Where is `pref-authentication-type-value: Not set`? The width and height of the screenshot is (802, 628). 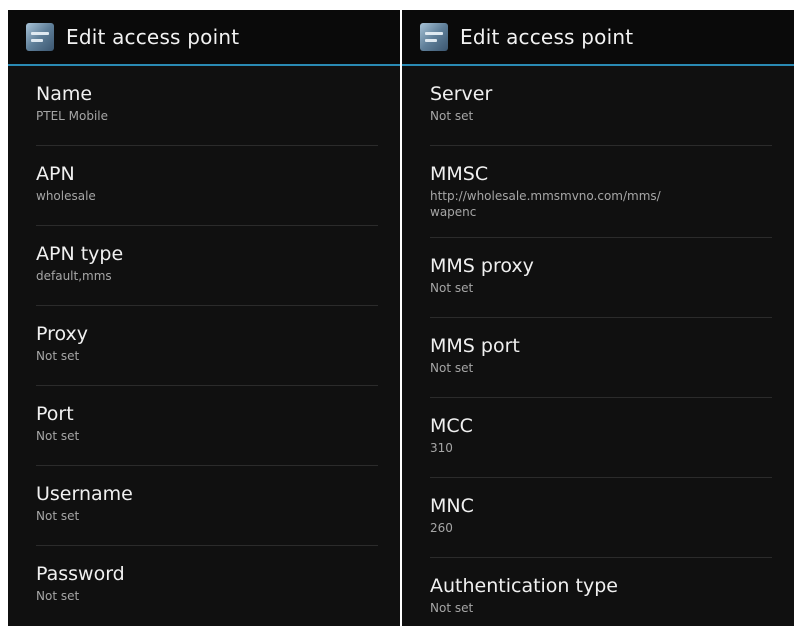
pref-authentication-type-value: Not set is located at coordinates (452, 608).